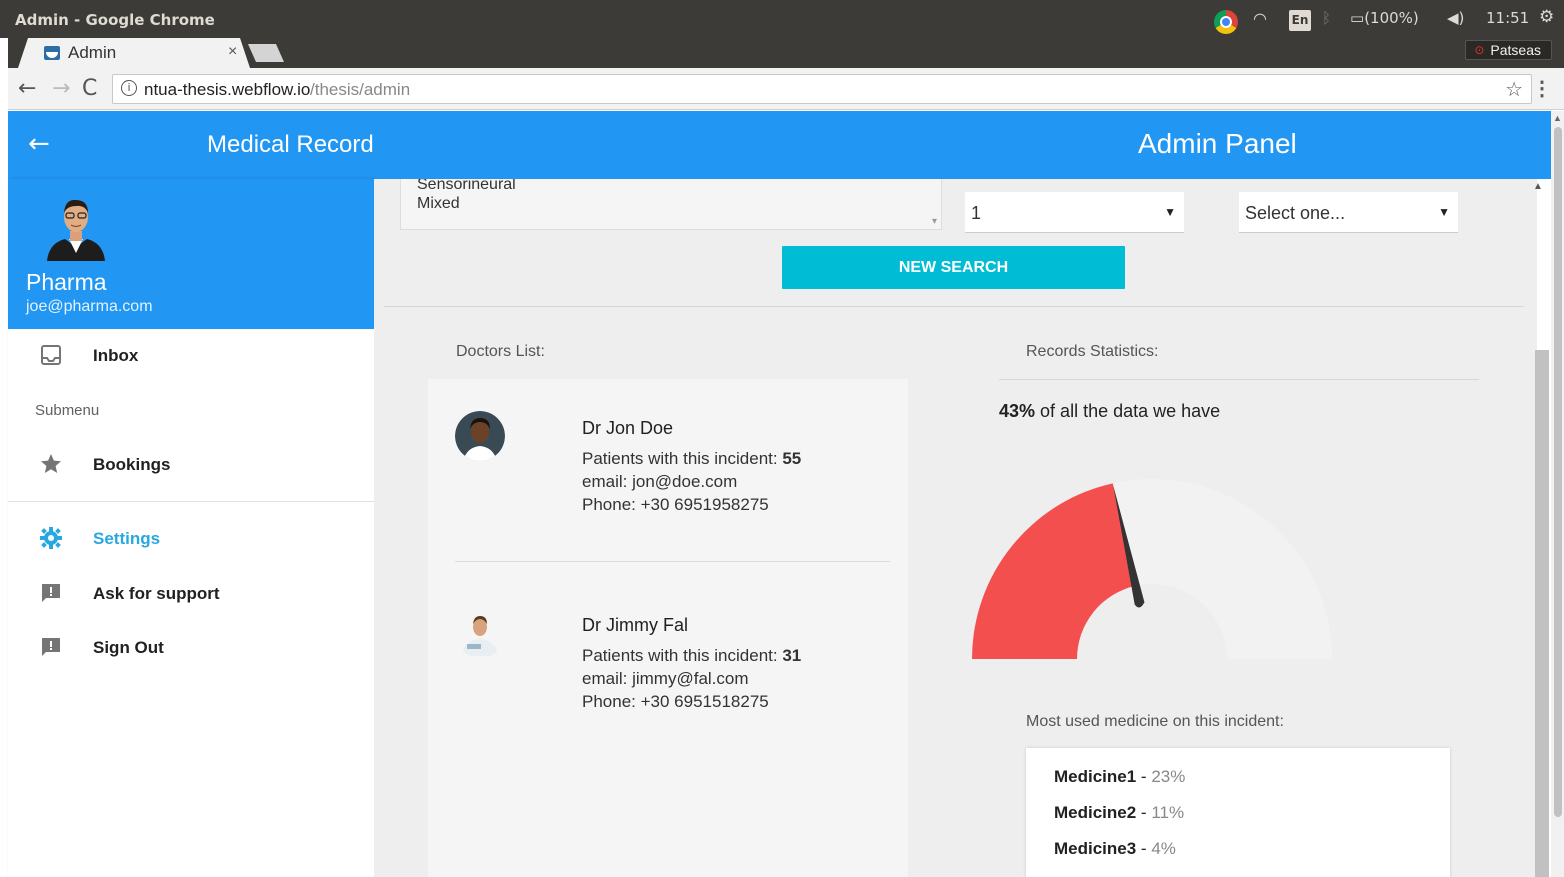 This screenshot has height=877, width=1564. What do you see at coordinates (822, 89) in the screenshot?
I see `address-bar: i ntua-thesis.webflow.io /thesis/admin ☆` at bounding box center [822, 89].